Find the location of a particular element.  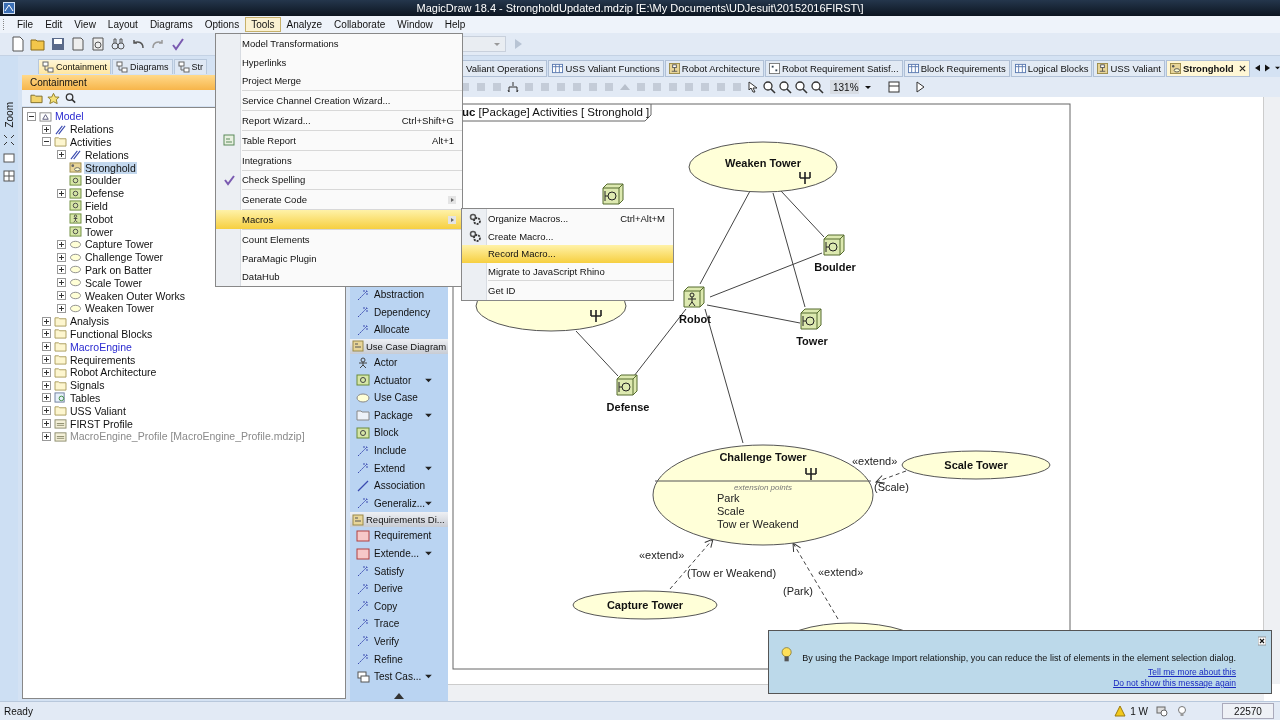

extension-point: Scale is located at coordinates (731, 511).